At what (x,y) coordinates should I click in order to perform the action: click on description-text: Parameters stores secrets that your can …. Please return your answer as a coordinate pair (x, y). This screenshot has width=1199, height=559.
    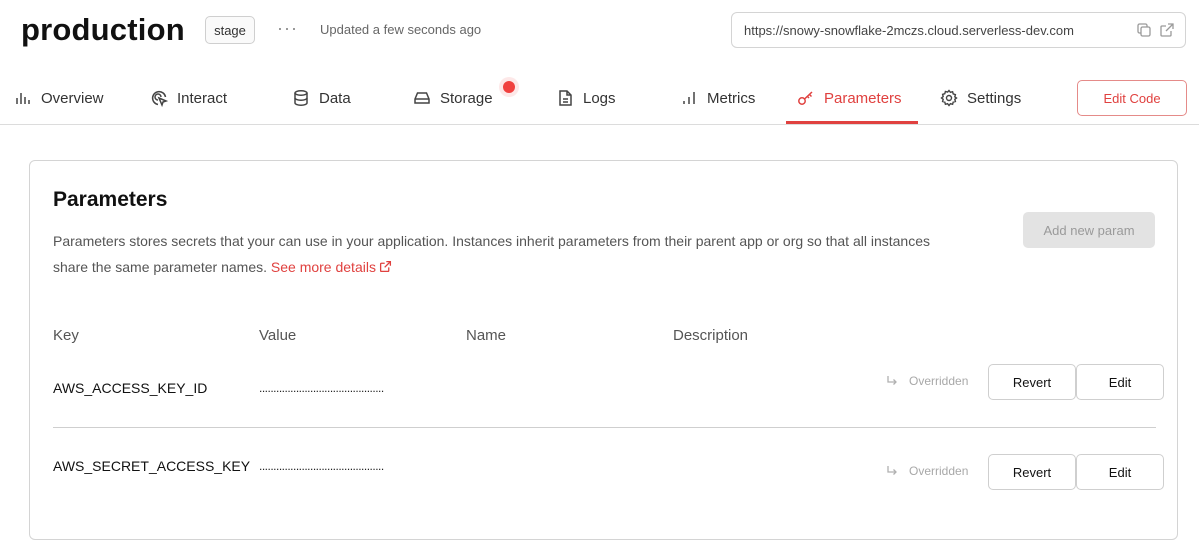
    Looking at the image, I should click on (491, 254).